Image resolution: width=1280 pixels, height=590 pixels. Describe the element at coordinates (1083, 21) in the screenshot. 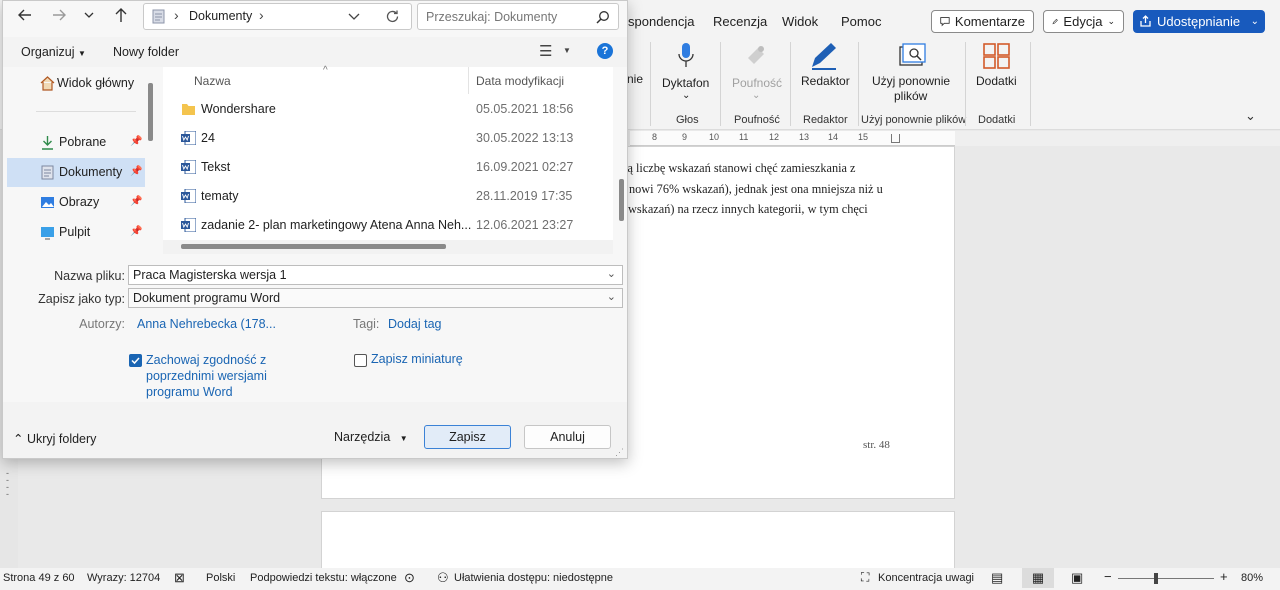

I see `editing-mode-button: Edycja ⌄` at that location.